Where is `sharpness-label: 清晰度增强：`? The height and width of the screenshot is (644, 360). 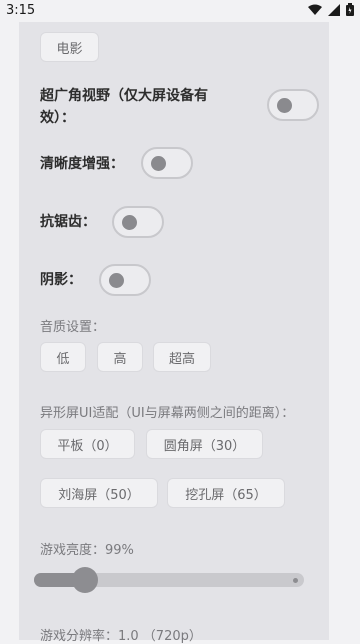
sharpness-label: 清晰度增强： is located at coordinates (82, 164).